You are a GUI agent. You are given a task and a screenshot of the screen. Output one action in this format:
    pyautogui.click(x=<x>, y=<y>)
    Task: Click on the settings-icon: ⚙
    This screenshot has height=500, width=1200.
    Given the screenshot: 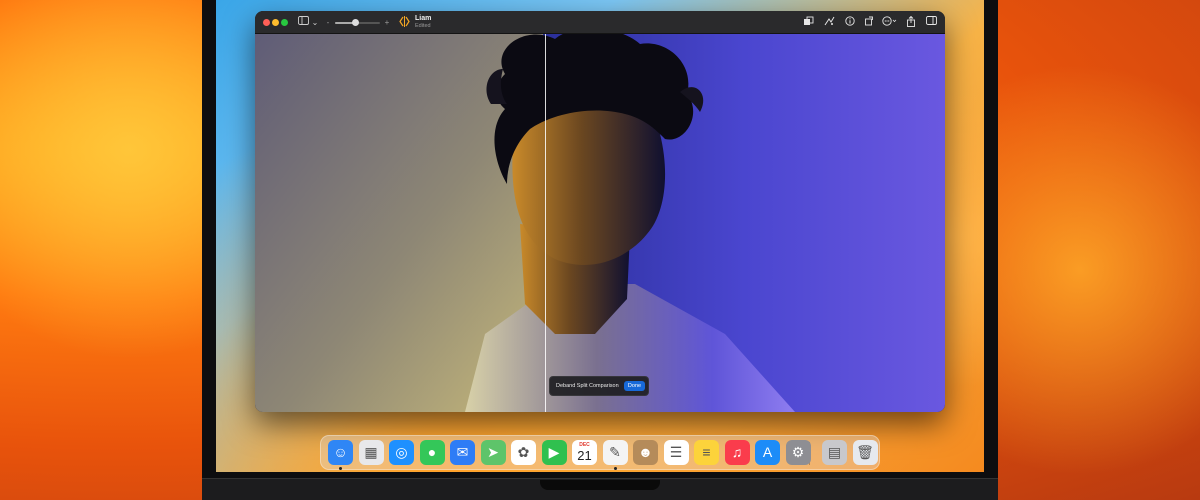 What is the action you would take?
    pyautogui.click(x=798, y=452)
    